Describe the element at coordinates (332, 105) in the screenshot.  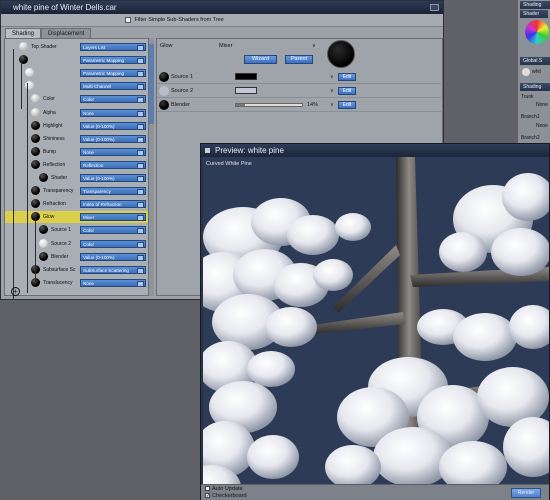
I see `blender-chevron-icon: ∨` at that location.